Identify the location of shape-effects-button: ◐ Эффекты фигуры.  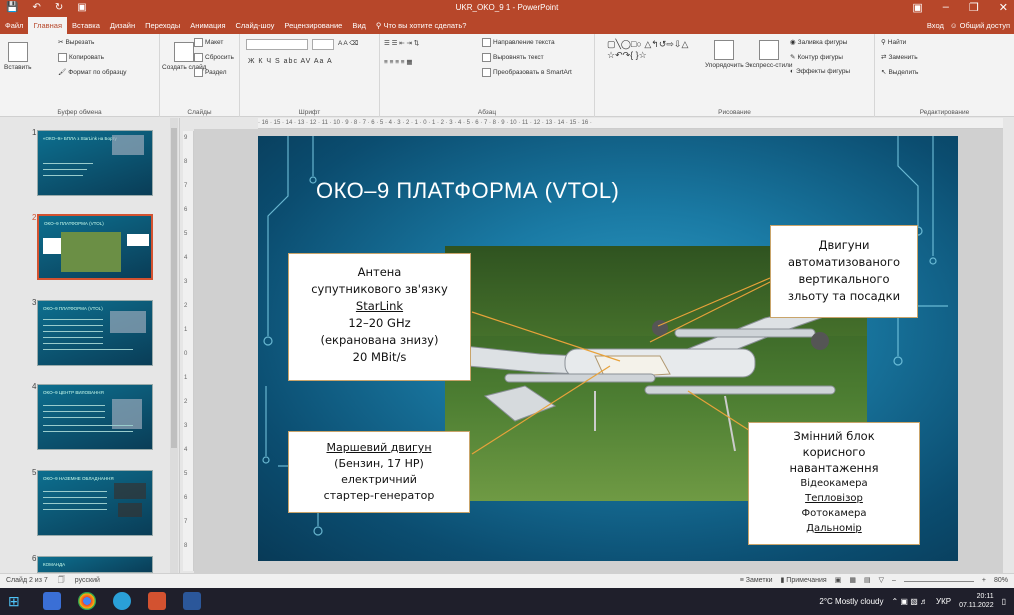
(820, 71).